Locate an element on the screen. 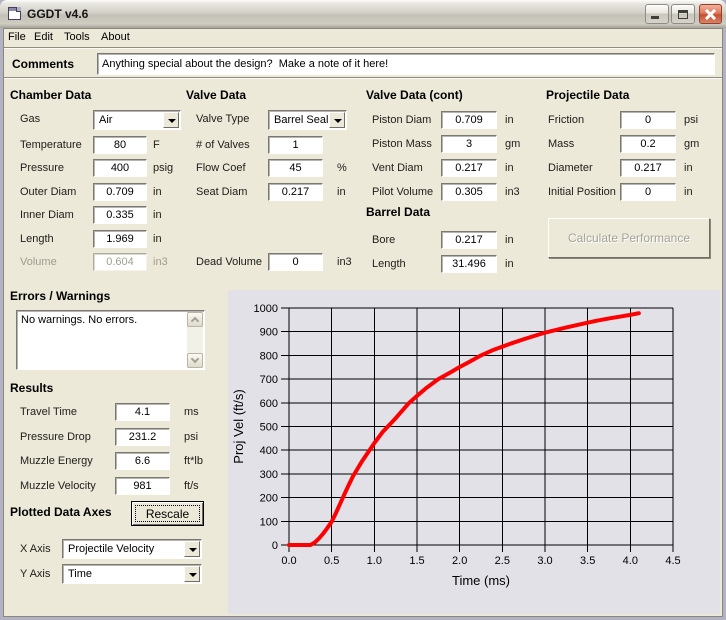  menu-tools: Tools is located at coordinates (77, 37).